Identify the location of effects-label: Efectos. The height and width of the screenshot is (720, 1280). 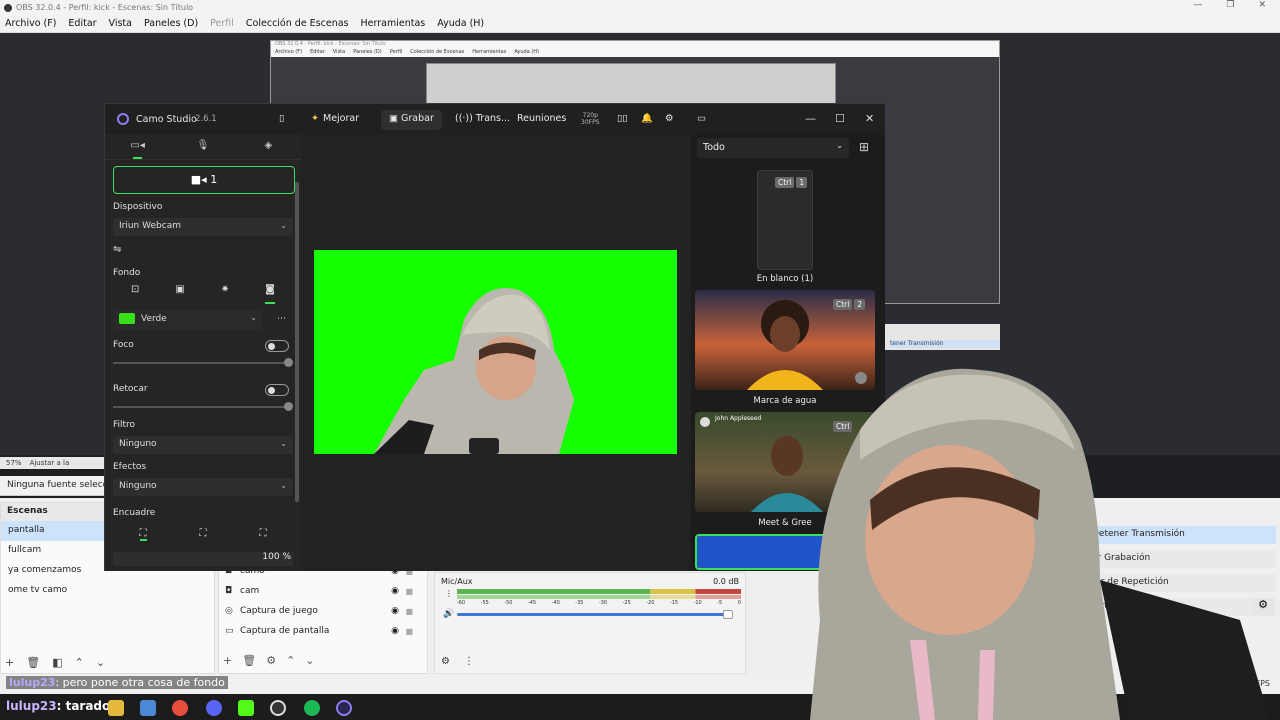
(130, 467).